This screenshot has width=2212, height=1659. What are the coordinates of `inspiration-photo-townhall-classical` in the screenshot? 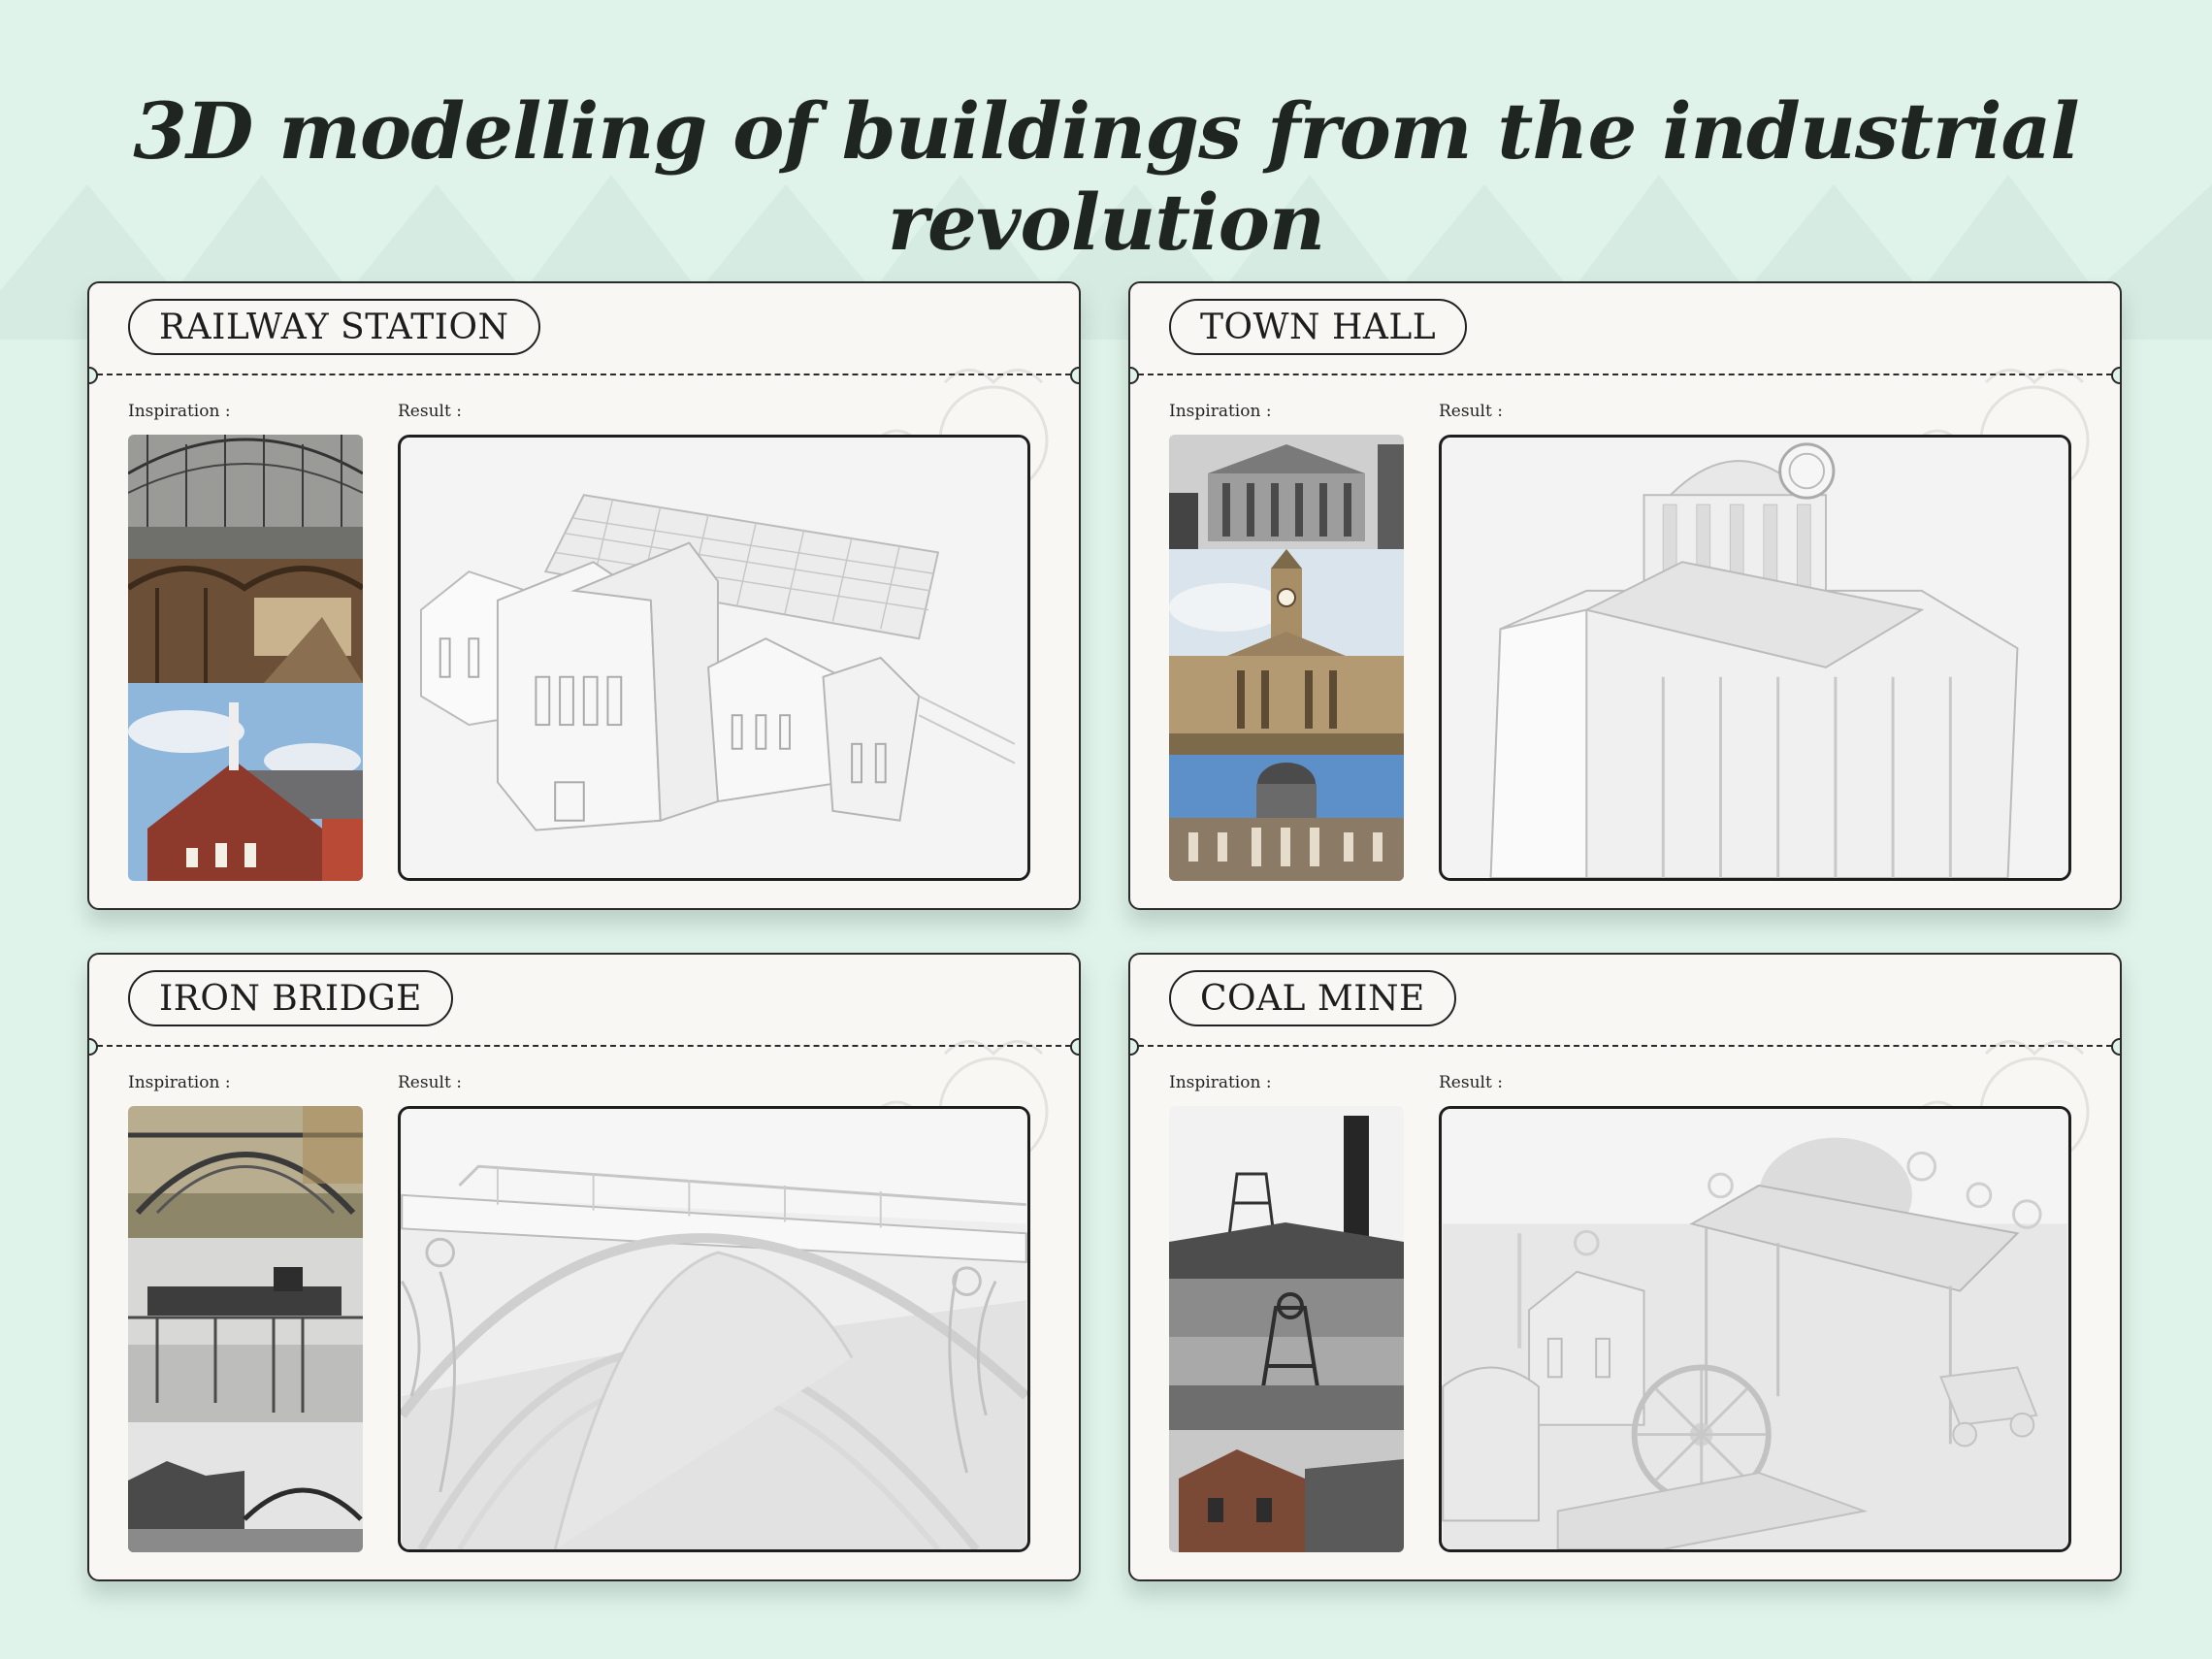 It's located at (1287, 492).